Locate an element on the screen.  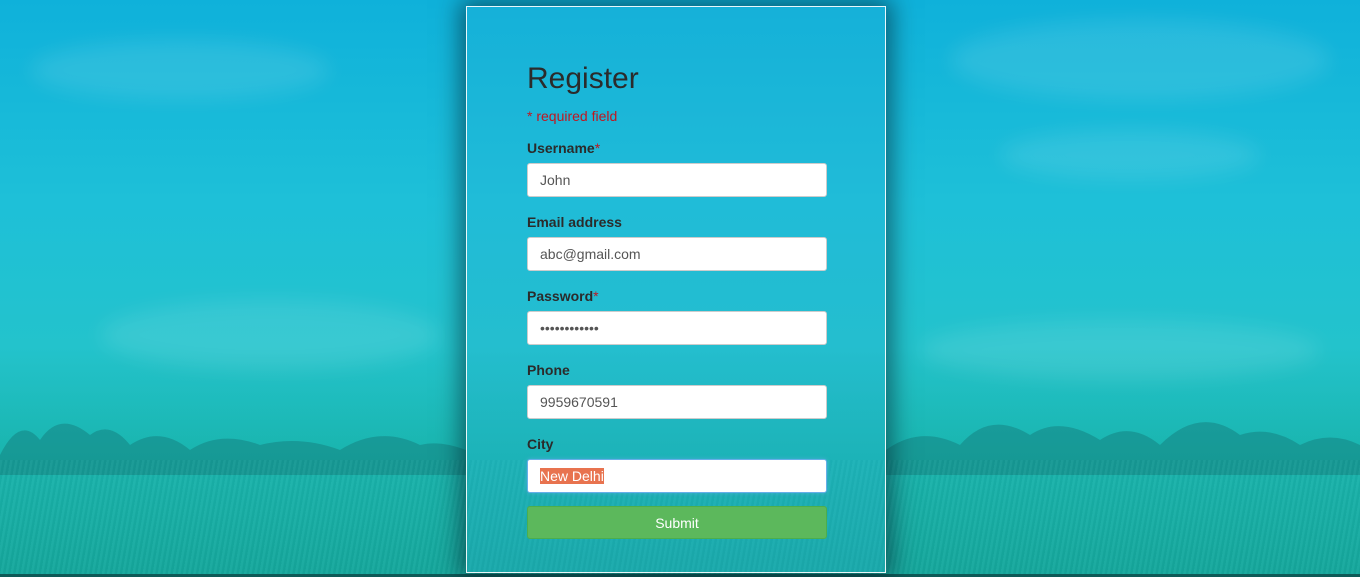
form-title: Register is located at coordinates (583, 78).